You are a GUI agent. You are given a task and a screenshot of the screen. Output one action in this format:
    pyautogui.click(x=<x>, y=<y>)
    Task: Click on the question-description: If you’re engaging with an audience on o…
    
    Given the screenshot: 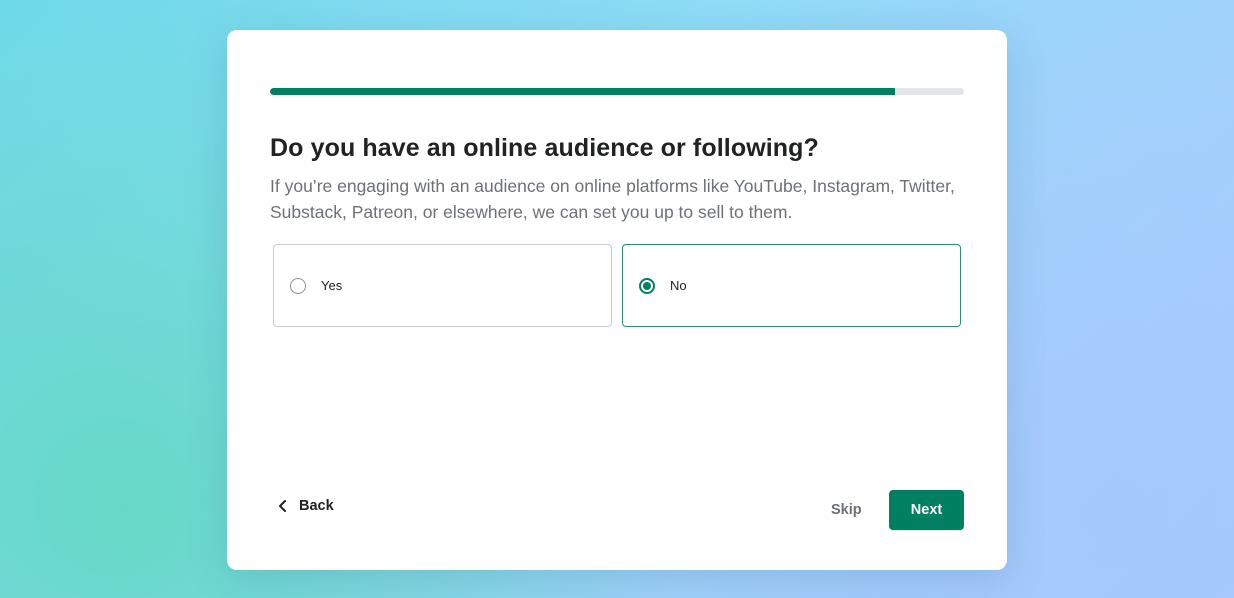 What is the action you would take?
    pyautogui.click(x=612, y=199)
    